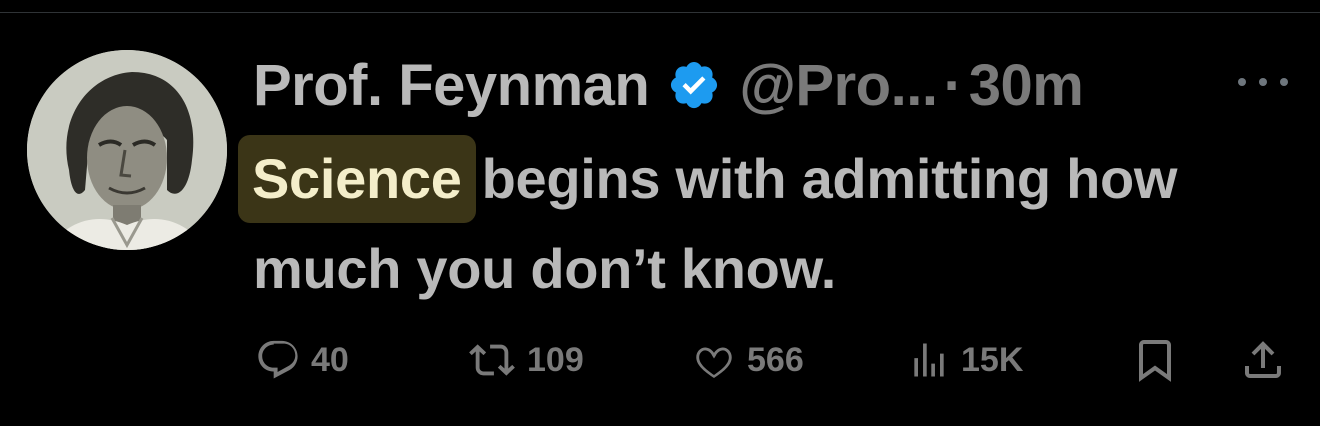 This screenshot has height=426, width=1320. Describe the element at coordinates (492, 360) in the screenshot. I see `repost-icon` at that location.